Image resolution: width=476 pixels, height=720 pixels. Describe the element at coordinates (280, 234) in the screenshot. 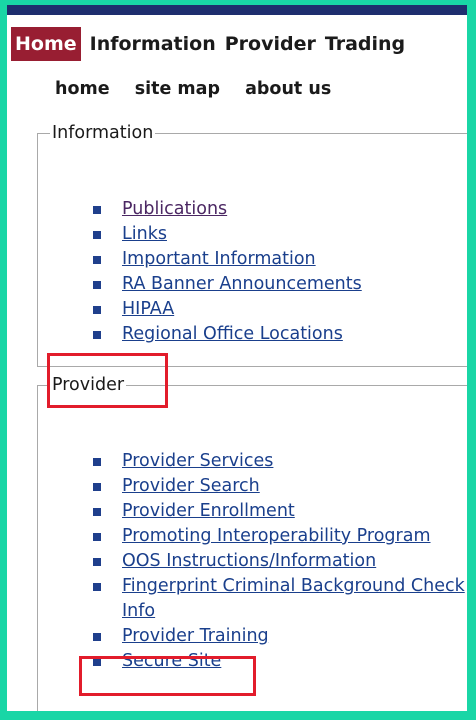

I see `list-item: Links` at that location.